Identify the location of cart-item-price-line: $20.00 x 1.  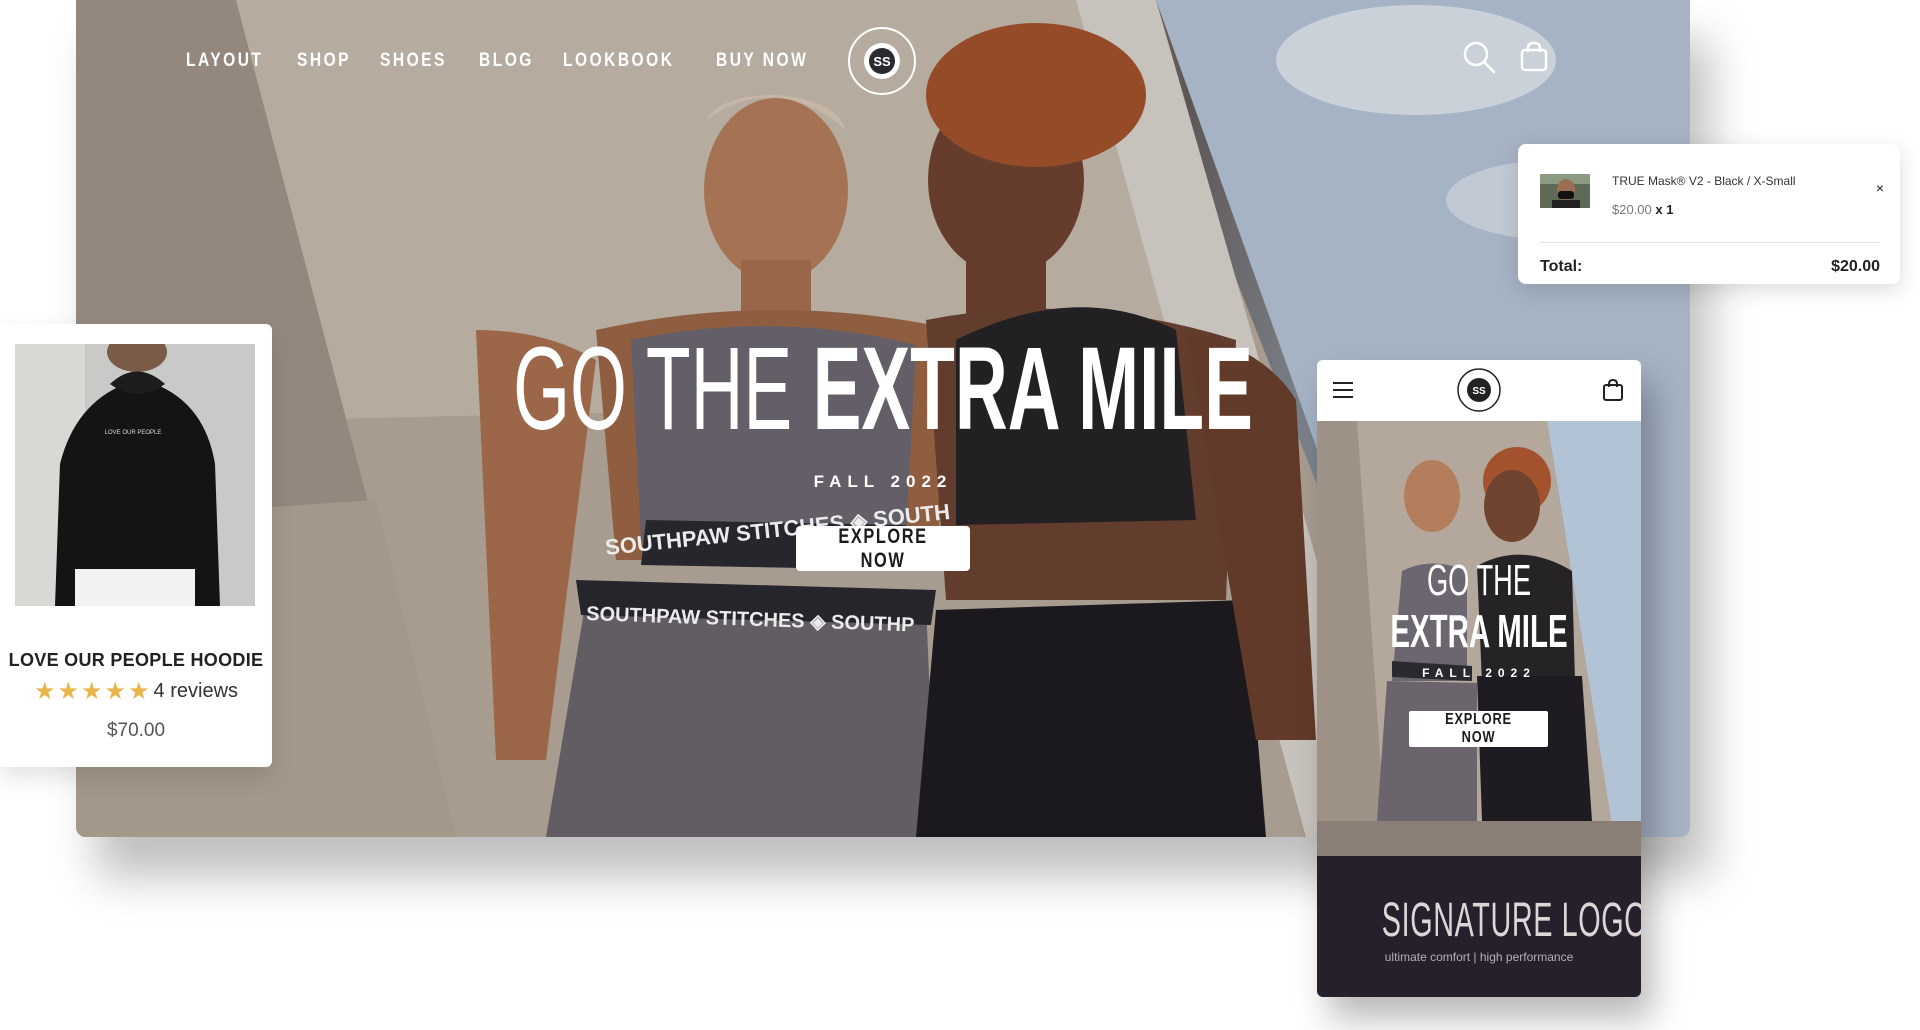
(1642, 209).